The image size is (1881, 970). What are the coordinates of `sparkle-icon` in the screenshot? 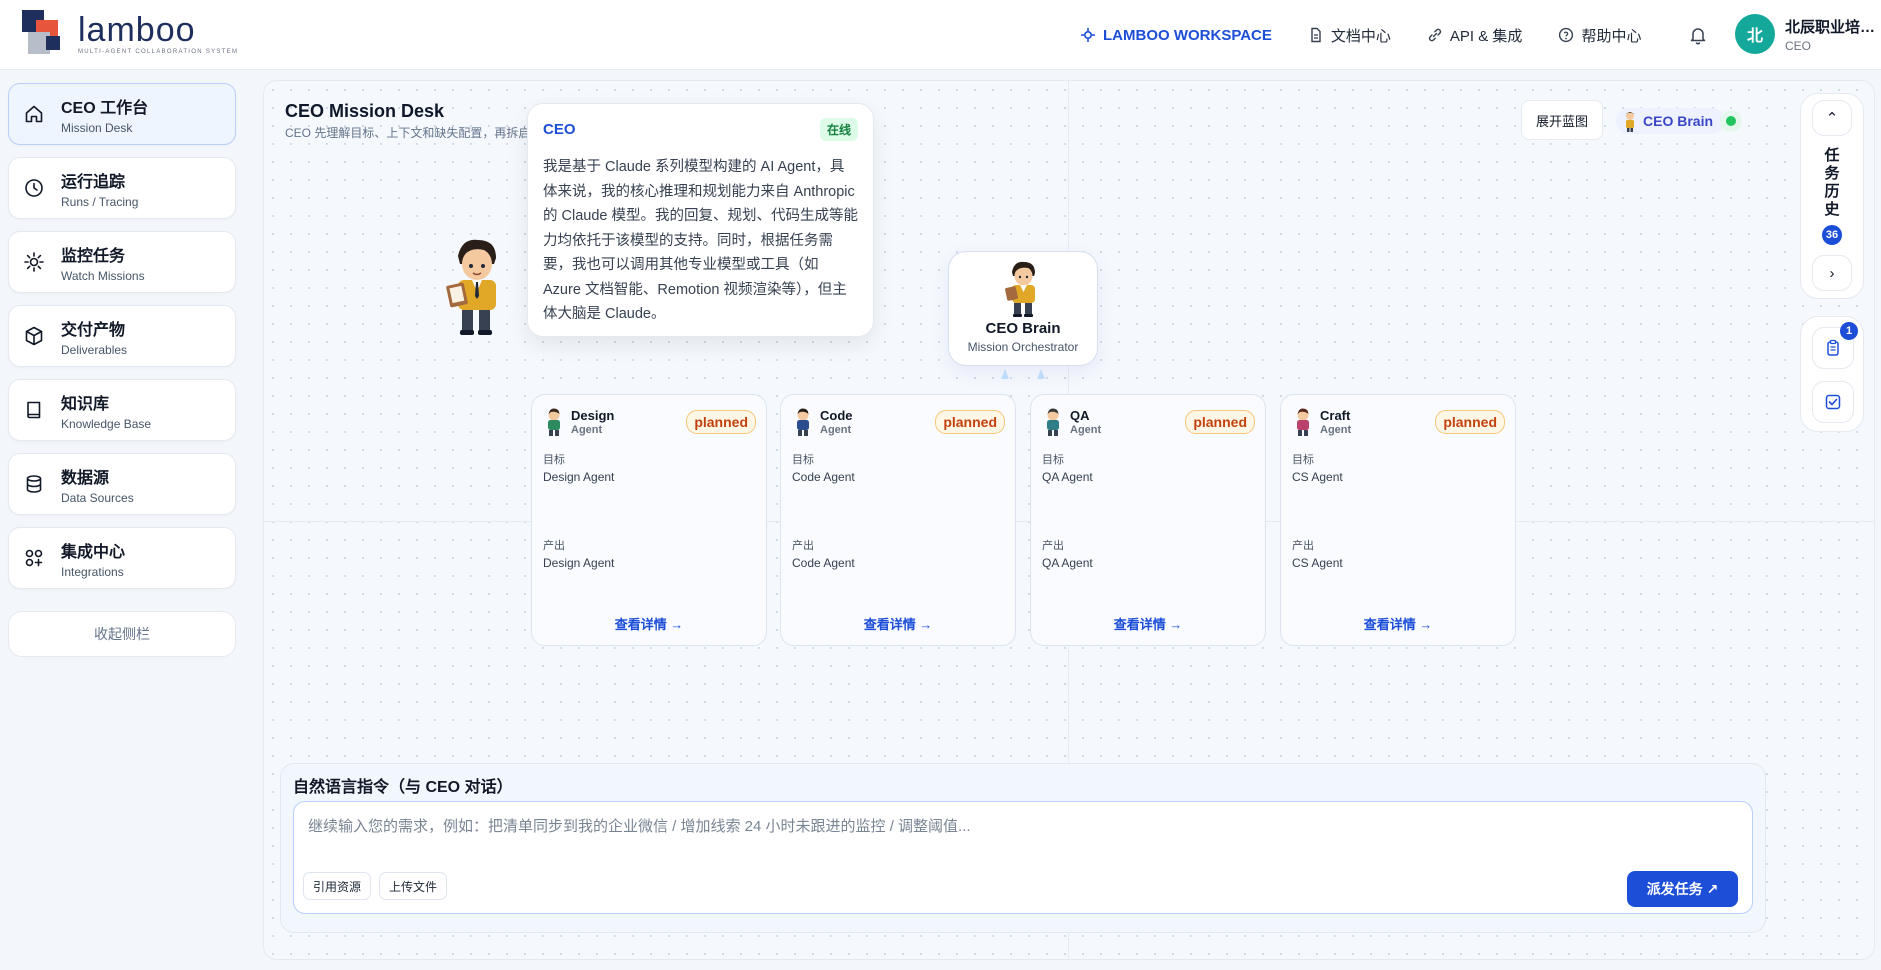 It's located at (1088, 35).